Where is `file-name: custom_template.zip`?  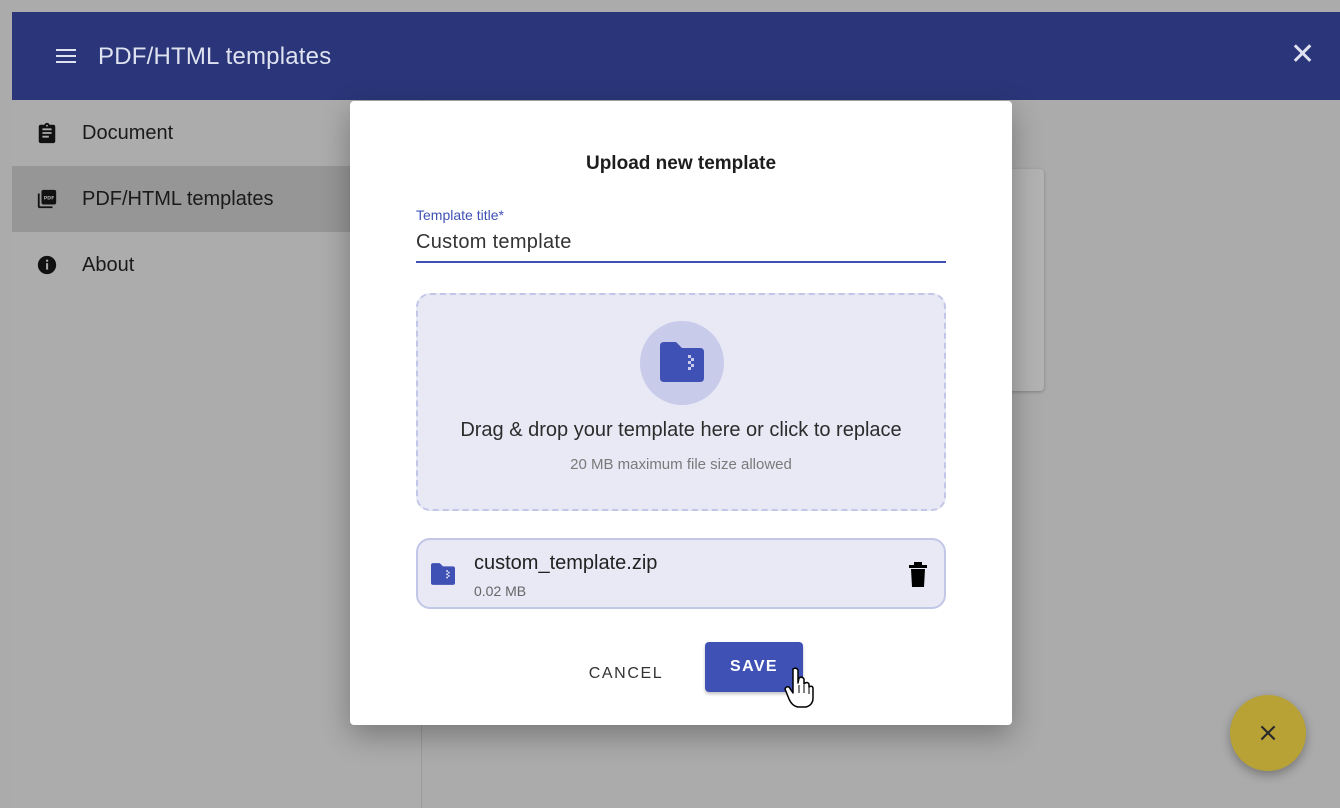
file-name: custom_template.zip is located at coordinates (566, 563).